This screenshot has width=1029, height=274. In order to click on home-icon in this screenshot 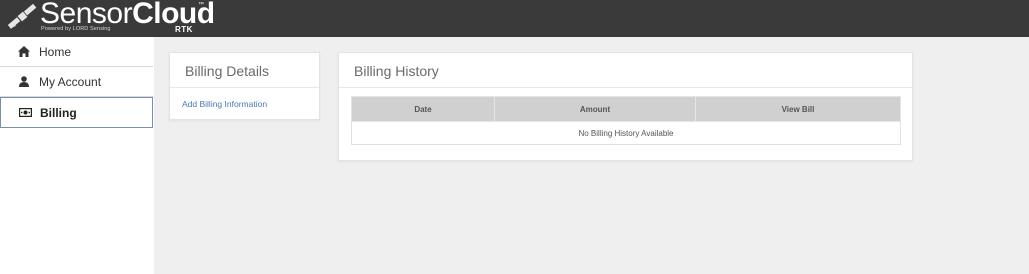, I will do `click(24, 51)`.